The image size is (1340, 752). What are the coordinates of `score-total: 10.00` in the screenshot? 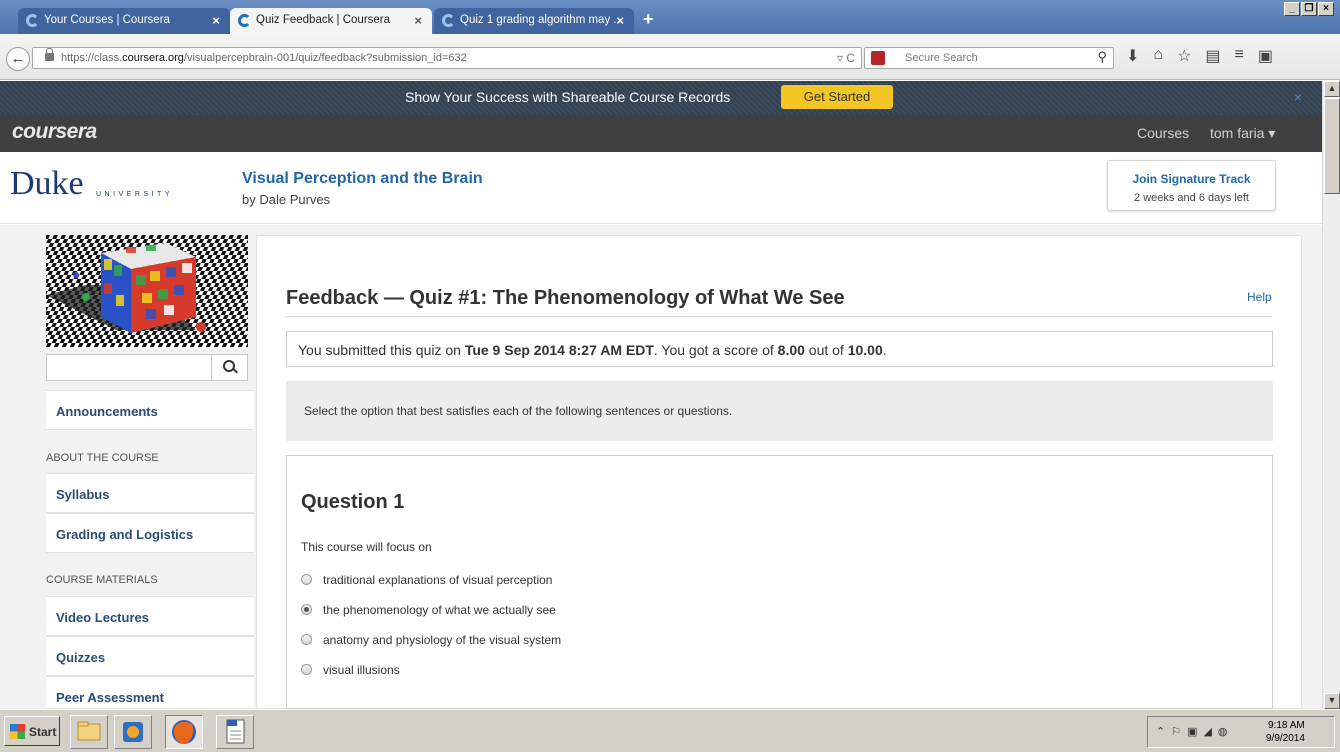 It's located at (865, 350).